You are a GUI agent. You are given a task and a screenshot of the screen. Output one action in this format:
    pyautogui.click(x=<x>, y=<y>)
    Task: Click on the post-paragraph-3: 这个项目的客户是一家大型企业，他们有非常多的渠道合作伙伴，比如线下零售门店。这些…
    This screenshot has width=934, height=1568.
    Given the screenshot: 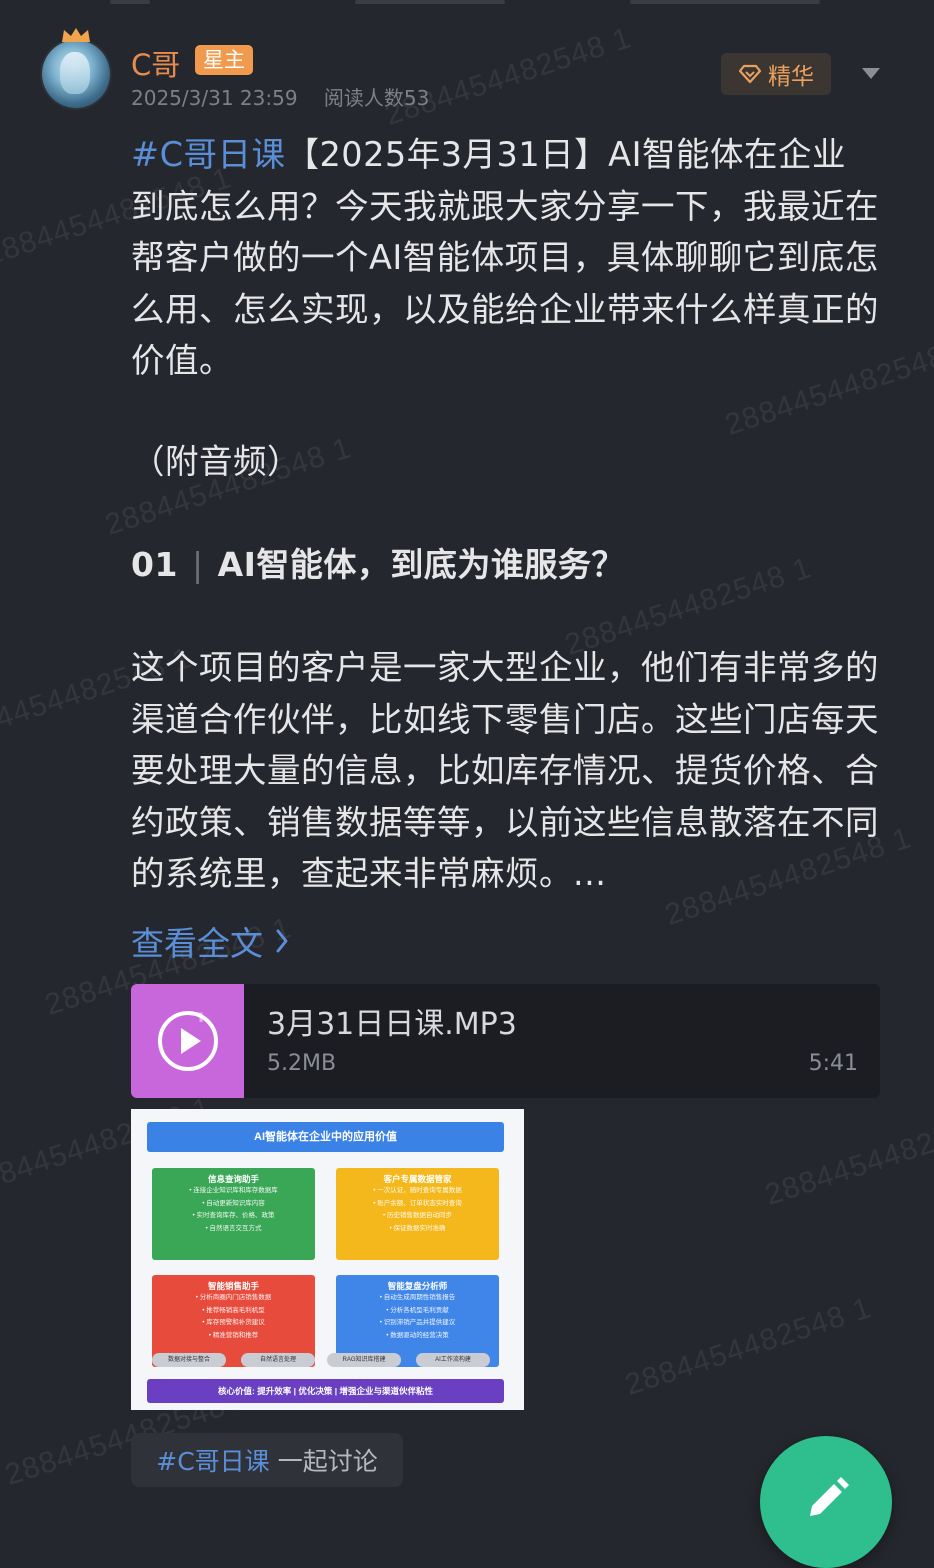 What is the action you would take?
    pyautogui.click(x=505, y=770)
    